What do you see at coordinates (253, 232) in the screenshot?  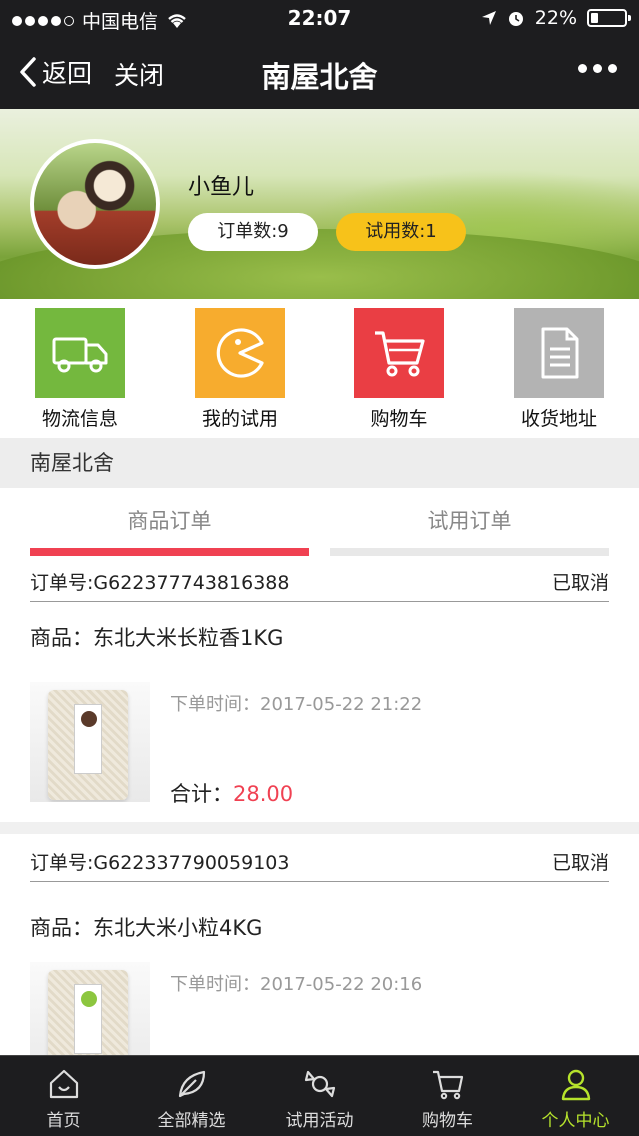 I see `orders-count-badge: 订单数:9` at bounding box center [253, 232].